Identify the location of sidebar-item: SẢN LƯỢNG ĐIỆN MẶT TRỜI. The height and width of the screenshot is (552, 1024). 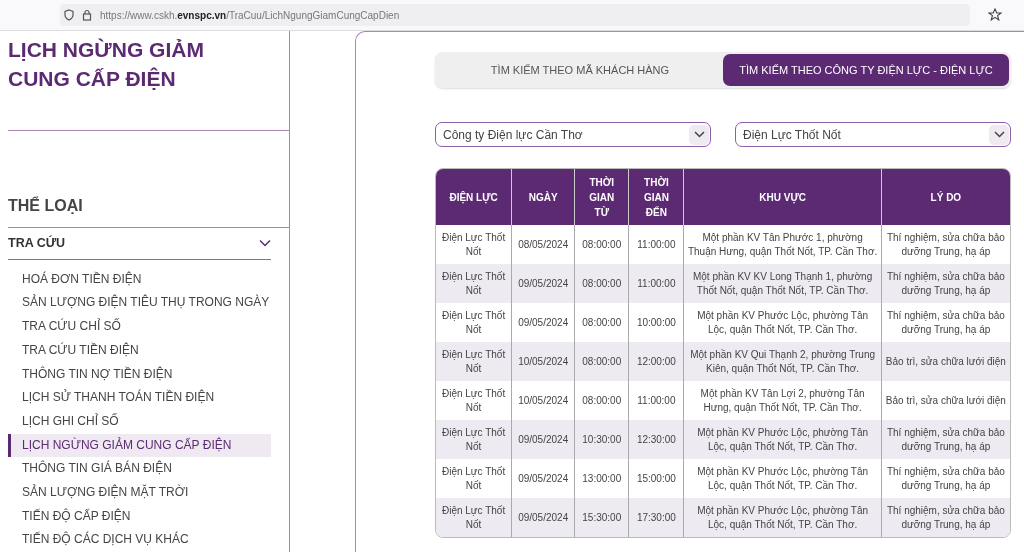
(139, 492).